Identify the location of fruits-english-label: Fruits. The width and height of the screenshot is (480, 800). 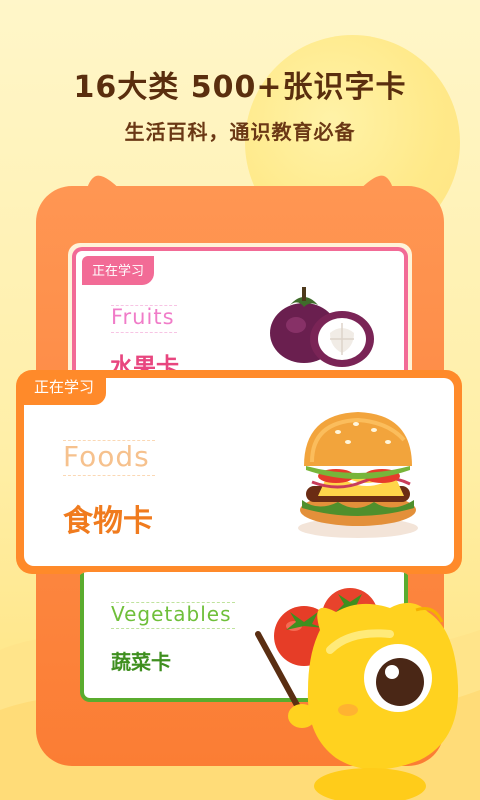
(143, 317).